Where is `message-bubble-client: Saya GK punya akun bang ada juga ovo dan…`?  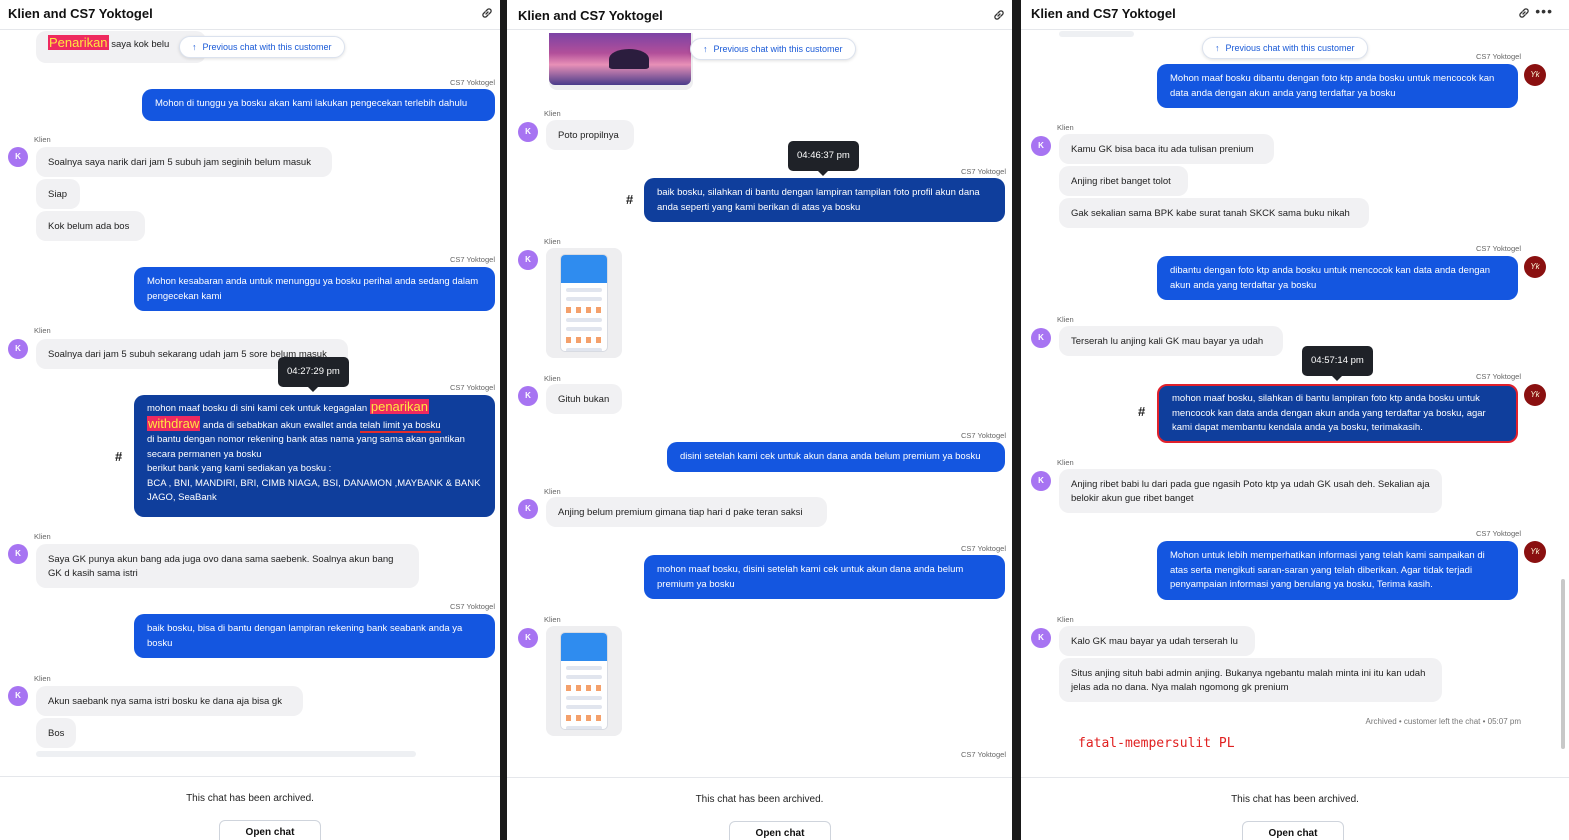 message-bubble-client: Saya GK punya akun bang ada juga ovo dan… is located at coordinates (227, 566).